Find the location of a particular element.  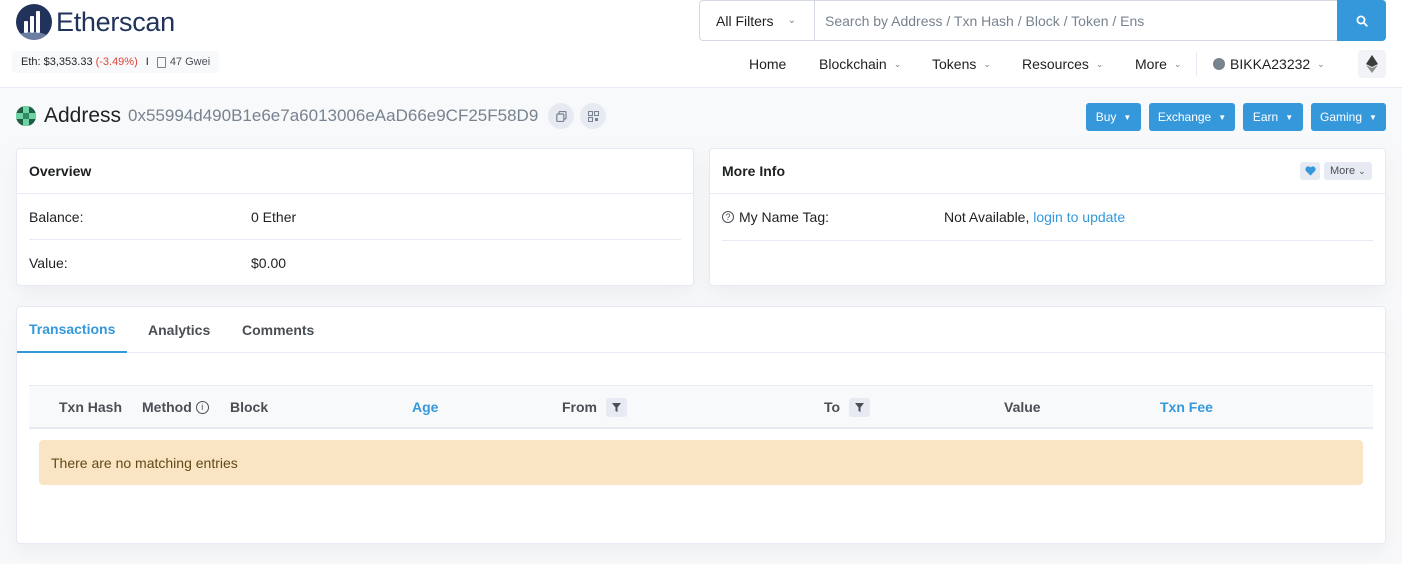

nav-more-label: More is located at coordinates (1151, 64).